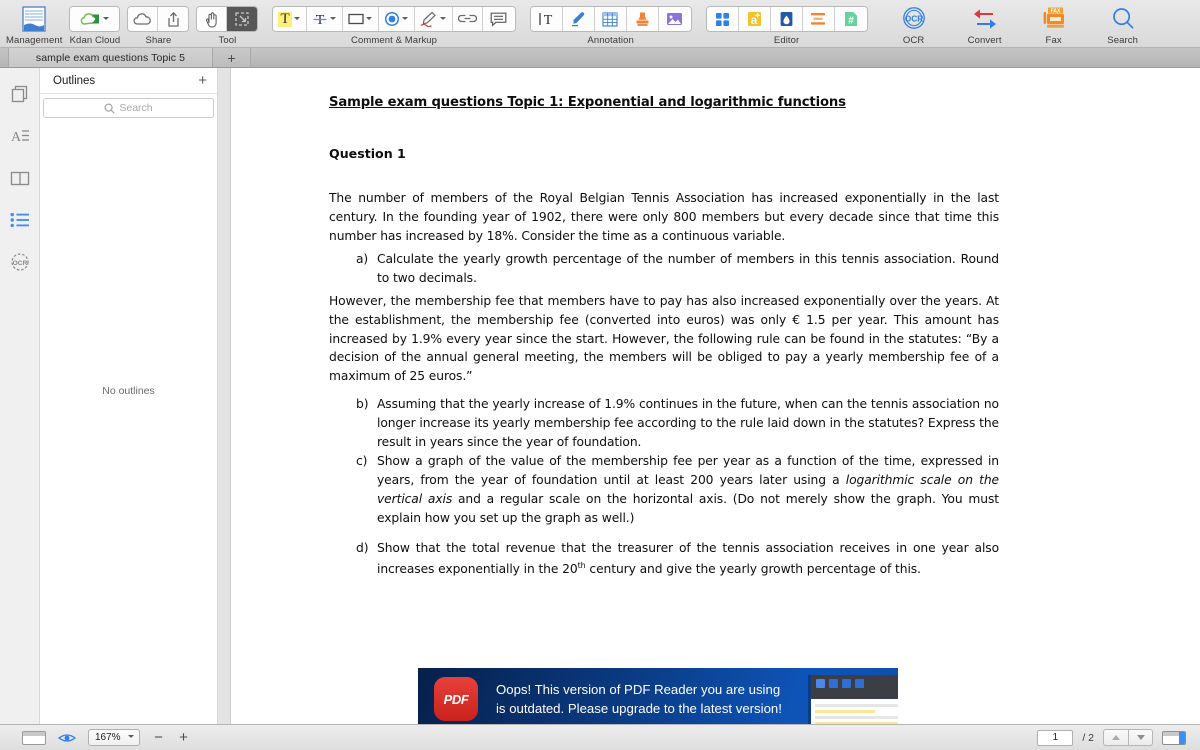  Describe the element at coordinates (90, 18) in the screenshot. I see `cloud-upload-icon` at that location.